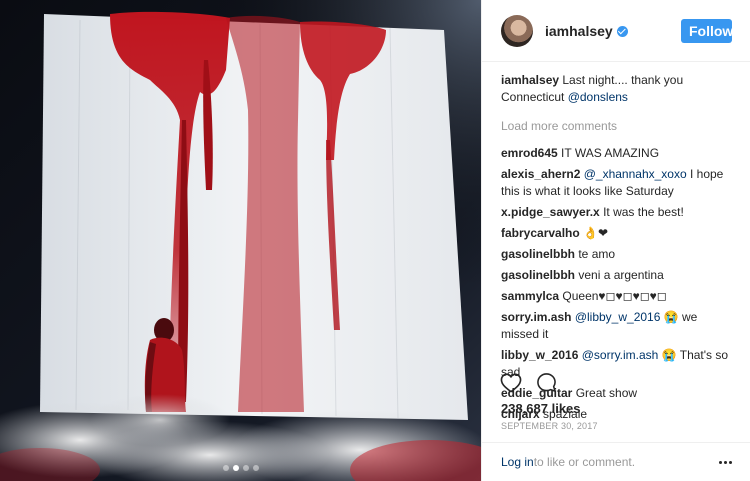 The width and height of the screenshot is (750, 481). I want to click on comment-item: fabrycarvalho 👌❤, so click(616, 233).